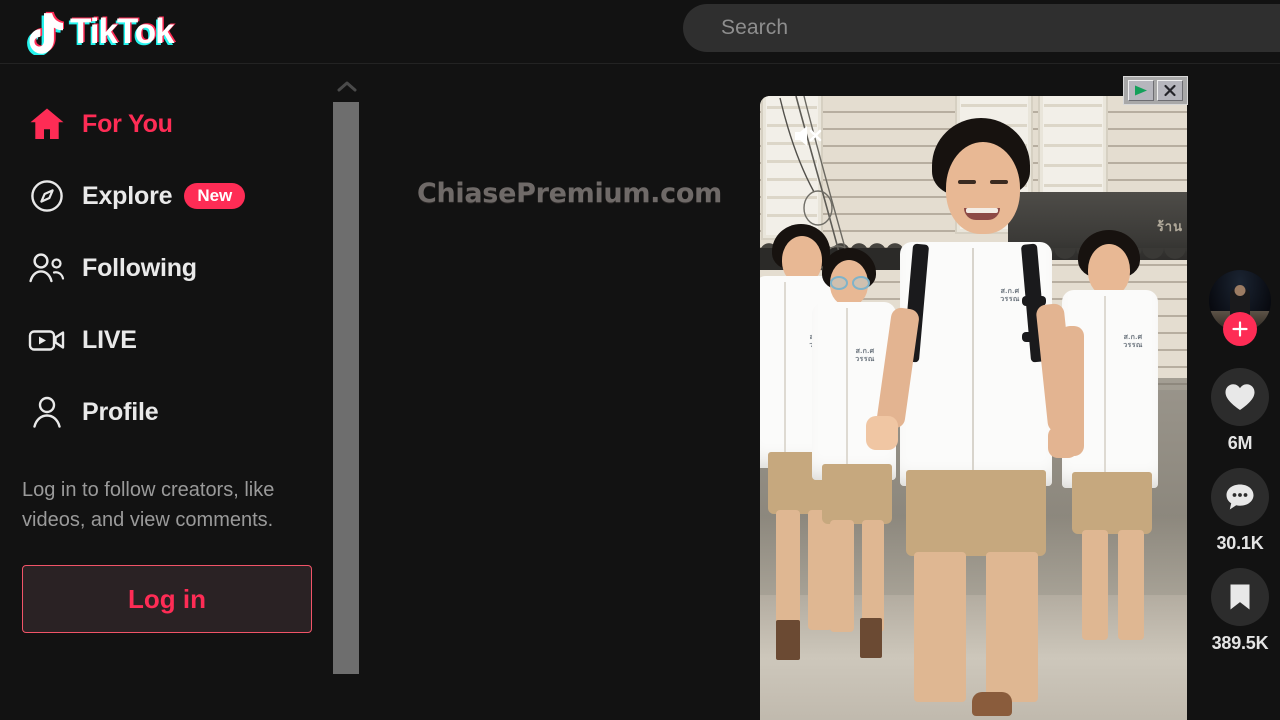 This screenshot has width=1280, height=720. What do you see at coordinates (346, 388) in the screenshot?
I see `scrollbar-thumb` at bounding box center [346, 388].